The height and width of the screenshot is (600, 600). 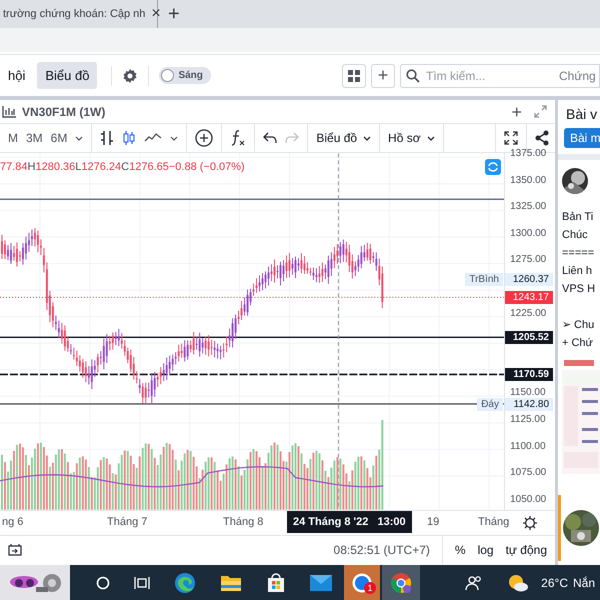 I want to click on nav-tab: Biểu đồ, so click(x=67, y=75).